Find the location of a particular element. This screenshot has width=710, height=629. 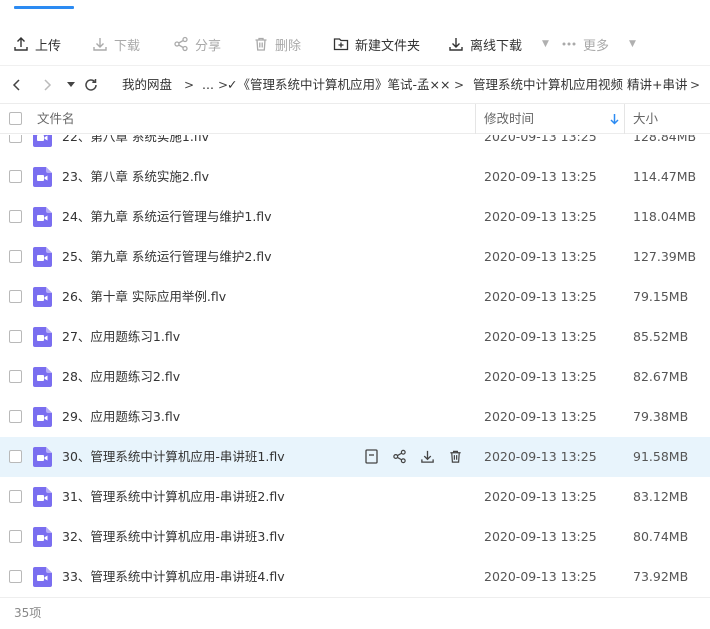

chevron-right-icon is located at coordinates (48, 85).